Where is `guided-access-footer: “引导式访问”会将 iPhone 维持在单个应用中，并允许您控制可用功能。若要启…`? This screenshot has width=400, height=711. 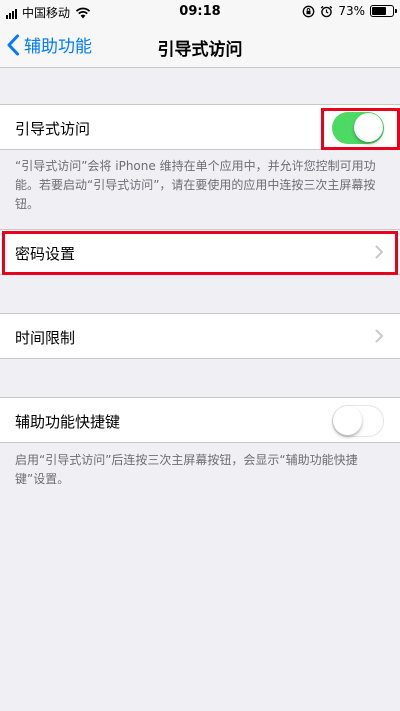 guided-access-footer: “引导式访问”会将 iPhone 维持在单个应用中，并允许您控制可用功能。若要启… is located at coordinates (195, 185).